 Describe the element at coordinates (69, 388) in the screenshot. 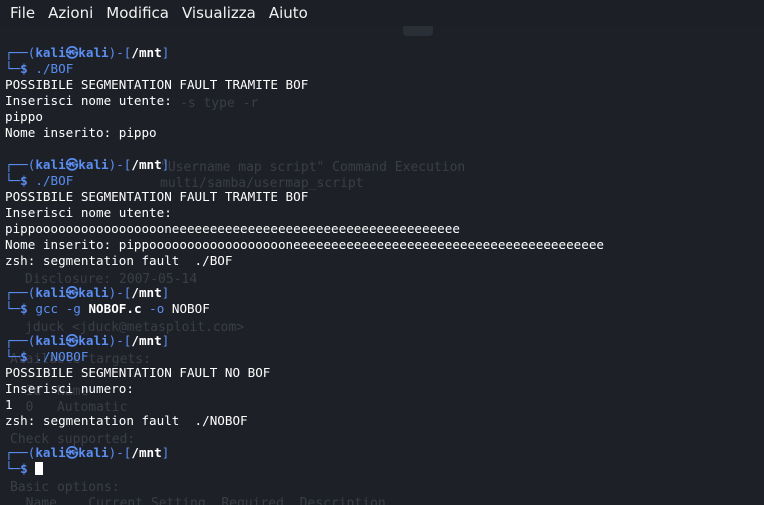

I see `output-line: Inserisci numero:` at that location.